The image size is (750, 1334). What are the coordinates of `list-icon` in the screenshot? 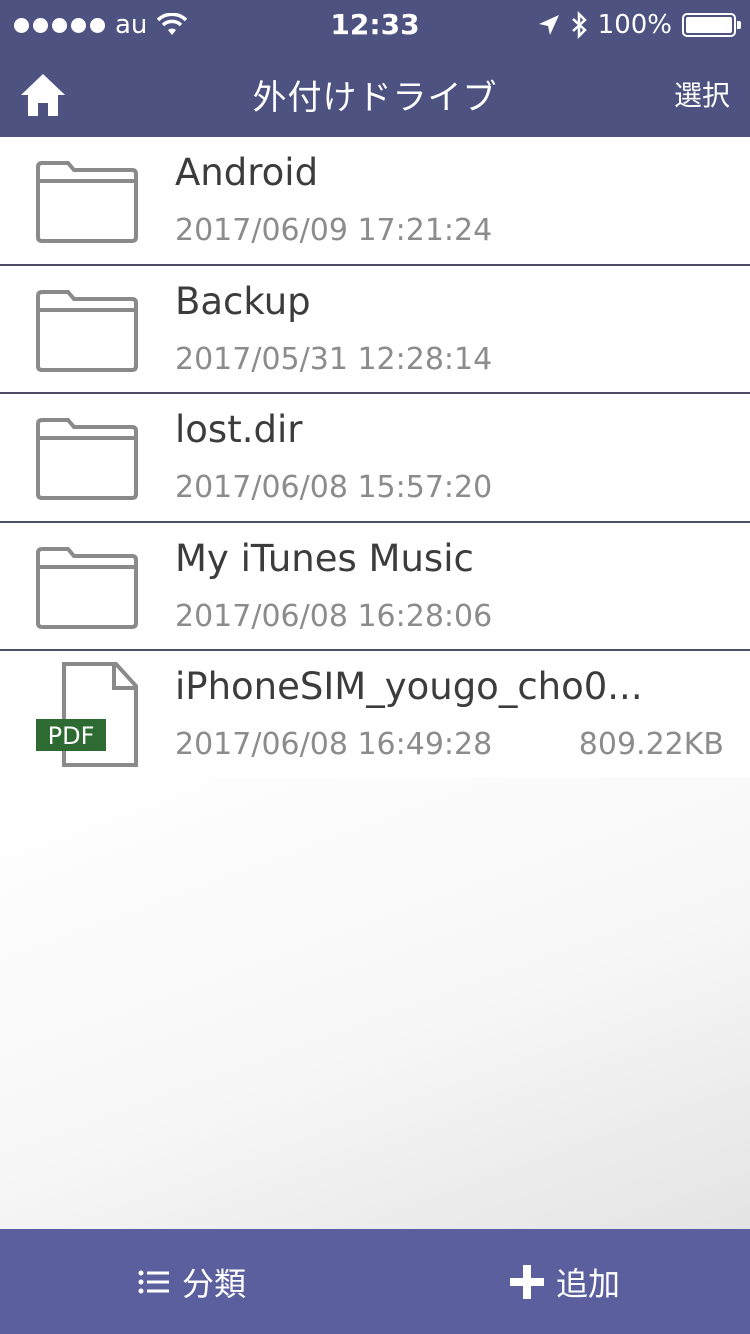 It's located at (153, 1281).